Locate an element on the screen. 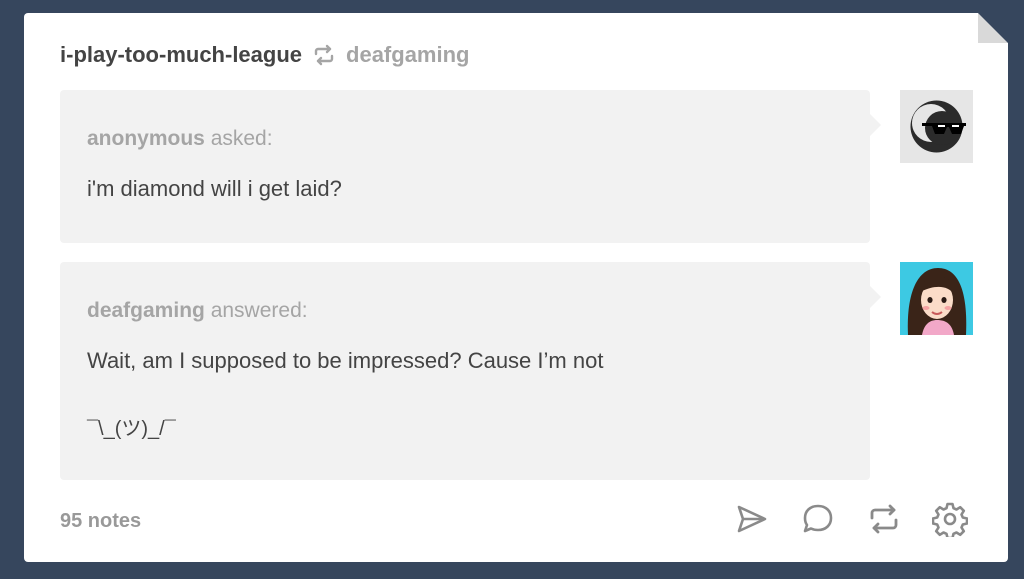 The height and width of the screenshot is (579, 1024). gear-icon is located at coordinates (950, 519).